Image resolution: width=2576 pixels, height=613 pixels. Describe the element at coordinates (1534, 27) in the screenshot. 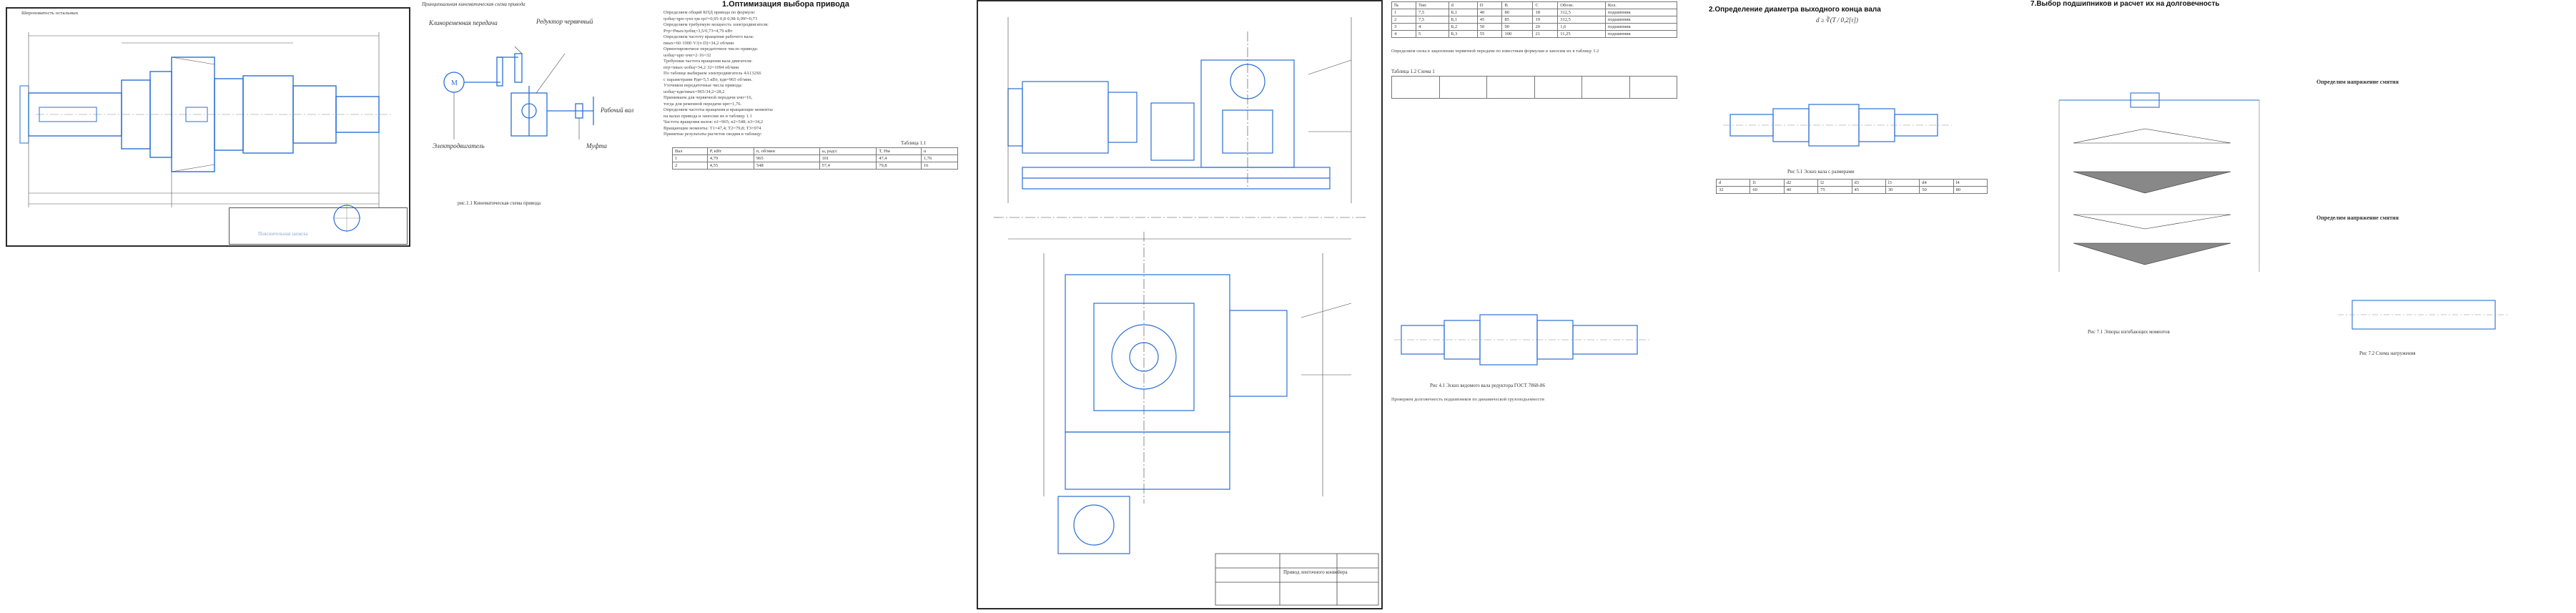

I see `table-row: 3 4 Б,2 50 90 20 1,6 подшипник` at that location.